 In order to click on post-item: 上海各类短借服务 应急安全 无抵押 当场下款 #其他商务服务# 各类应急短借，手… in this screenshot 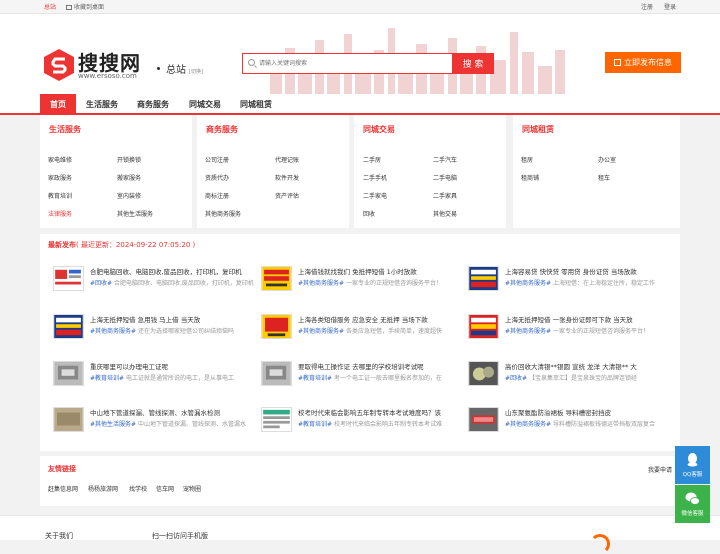, I will do `click(364, 331)`.